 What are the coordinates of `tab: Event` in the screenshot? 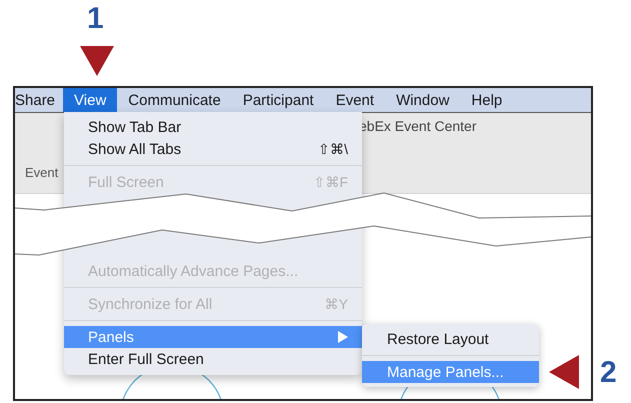 It's located at (41, 172).